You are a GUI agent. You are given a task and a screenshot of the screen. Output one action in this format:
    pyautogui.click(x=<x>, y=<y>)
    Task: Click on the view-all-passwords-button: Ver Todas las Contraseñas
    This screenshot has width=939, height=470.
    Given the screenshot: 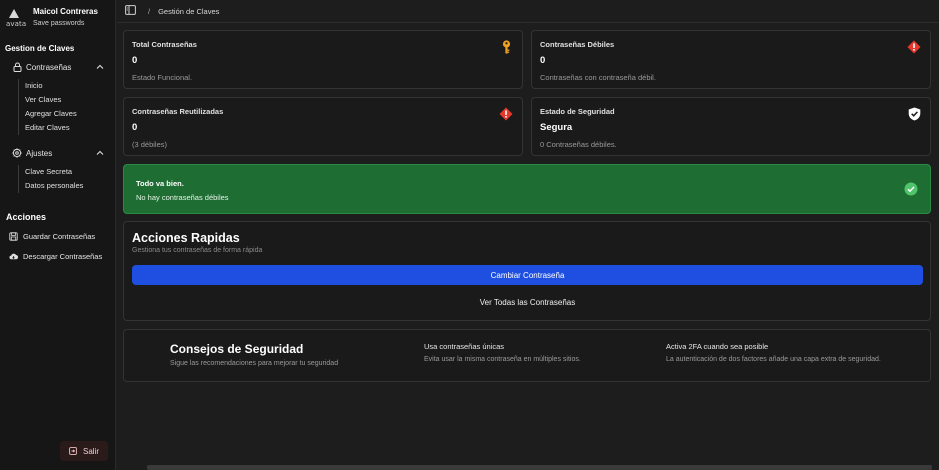 What is the action you would take?
    pyautogui.click(x=527, y=302)
    